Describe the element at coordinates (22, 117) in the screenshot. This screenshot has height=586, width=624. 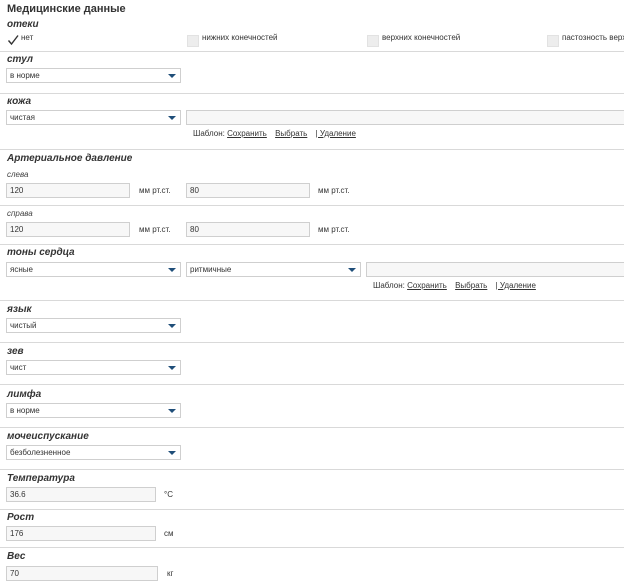
I see `skin-select-value: чистая` at that location.